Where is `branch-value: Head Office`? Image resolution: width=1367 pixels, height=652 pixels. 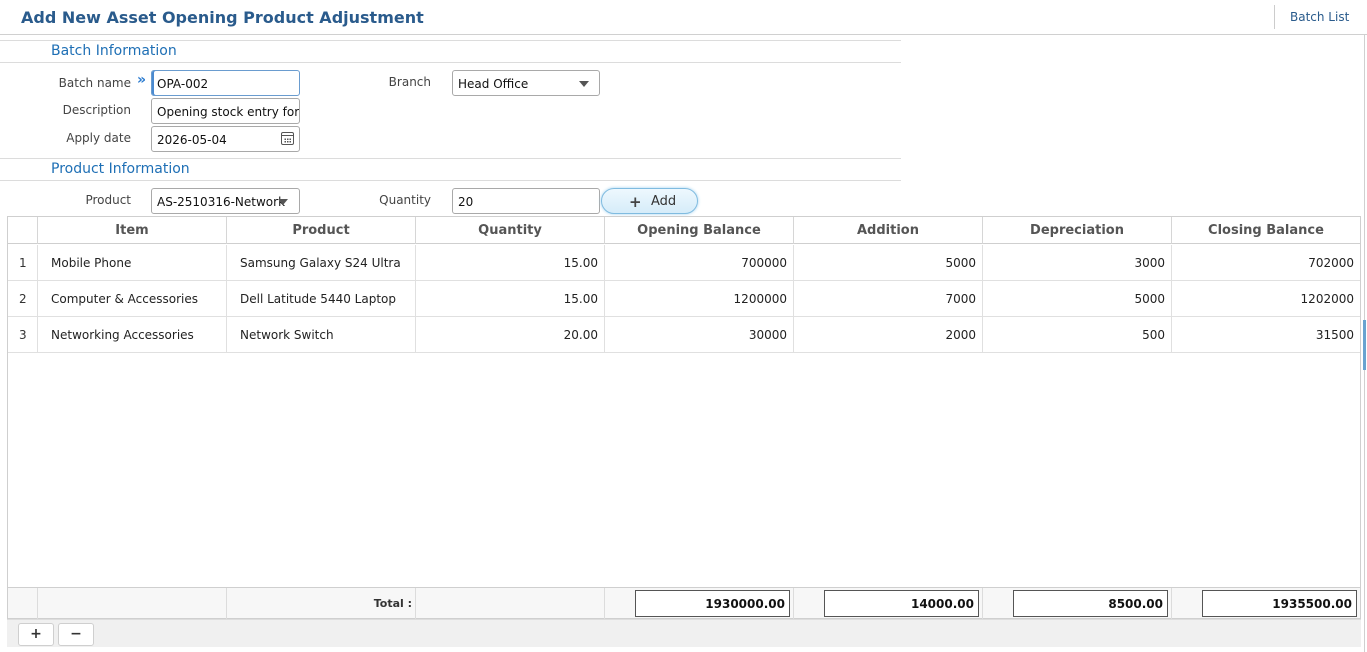 branch-value: Head Office is located at coordinates (493, 84).